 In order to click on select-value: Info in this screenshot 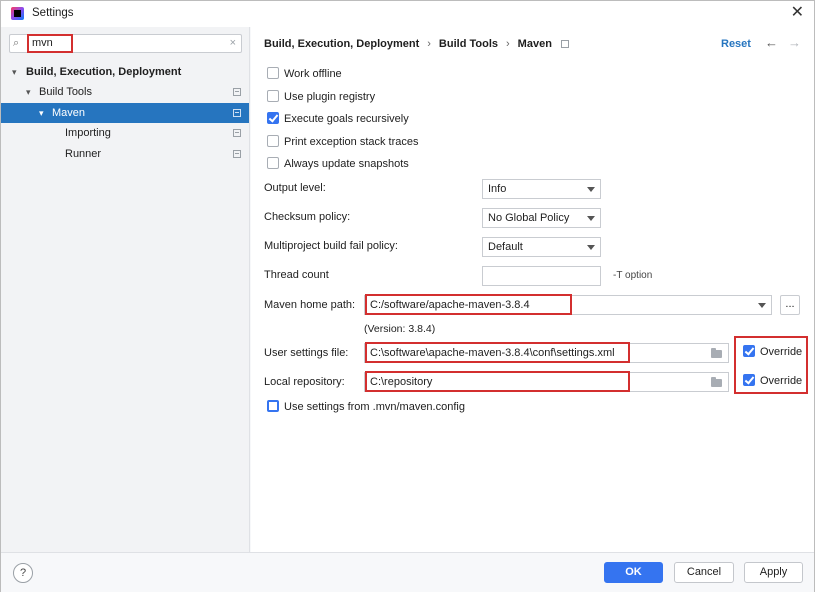, I will do `click(497, 189)`.